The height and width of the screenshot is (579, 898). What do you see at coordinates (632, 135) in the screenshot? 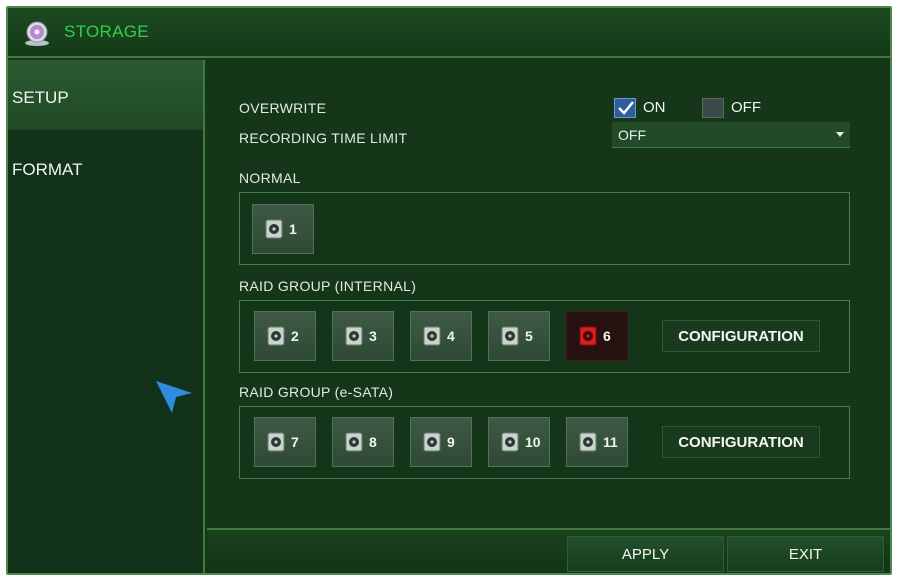
I see `recording-time-limit-value: OFF` at bounding box center [632, 135].